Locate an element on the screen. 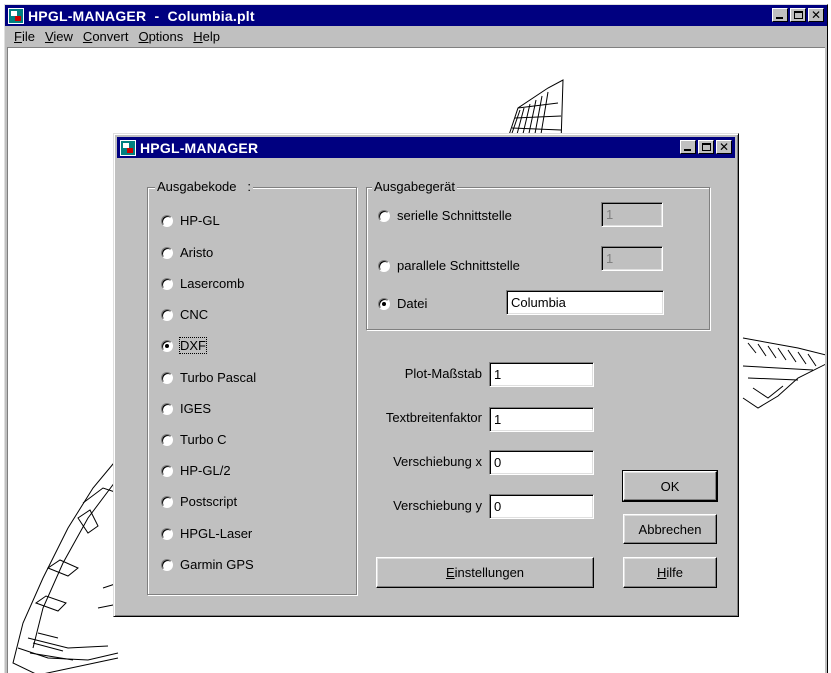 The image size is (831, 673). ok-button: OK is located at coordinates (670, 486).